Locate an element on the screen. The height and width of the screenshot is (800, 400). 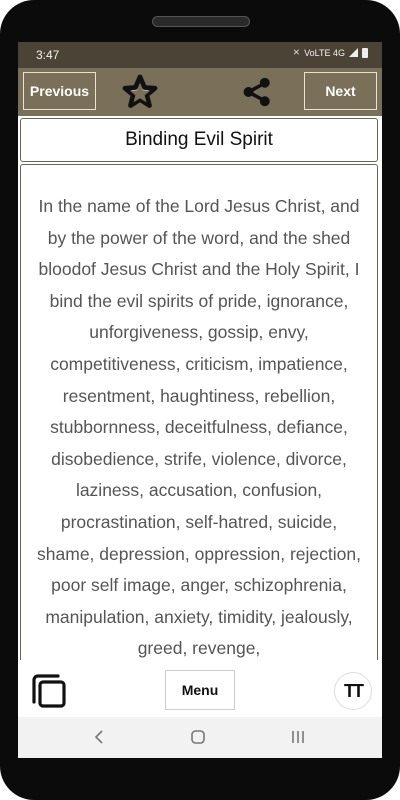
home-icon is located at coordinates (198, 737).